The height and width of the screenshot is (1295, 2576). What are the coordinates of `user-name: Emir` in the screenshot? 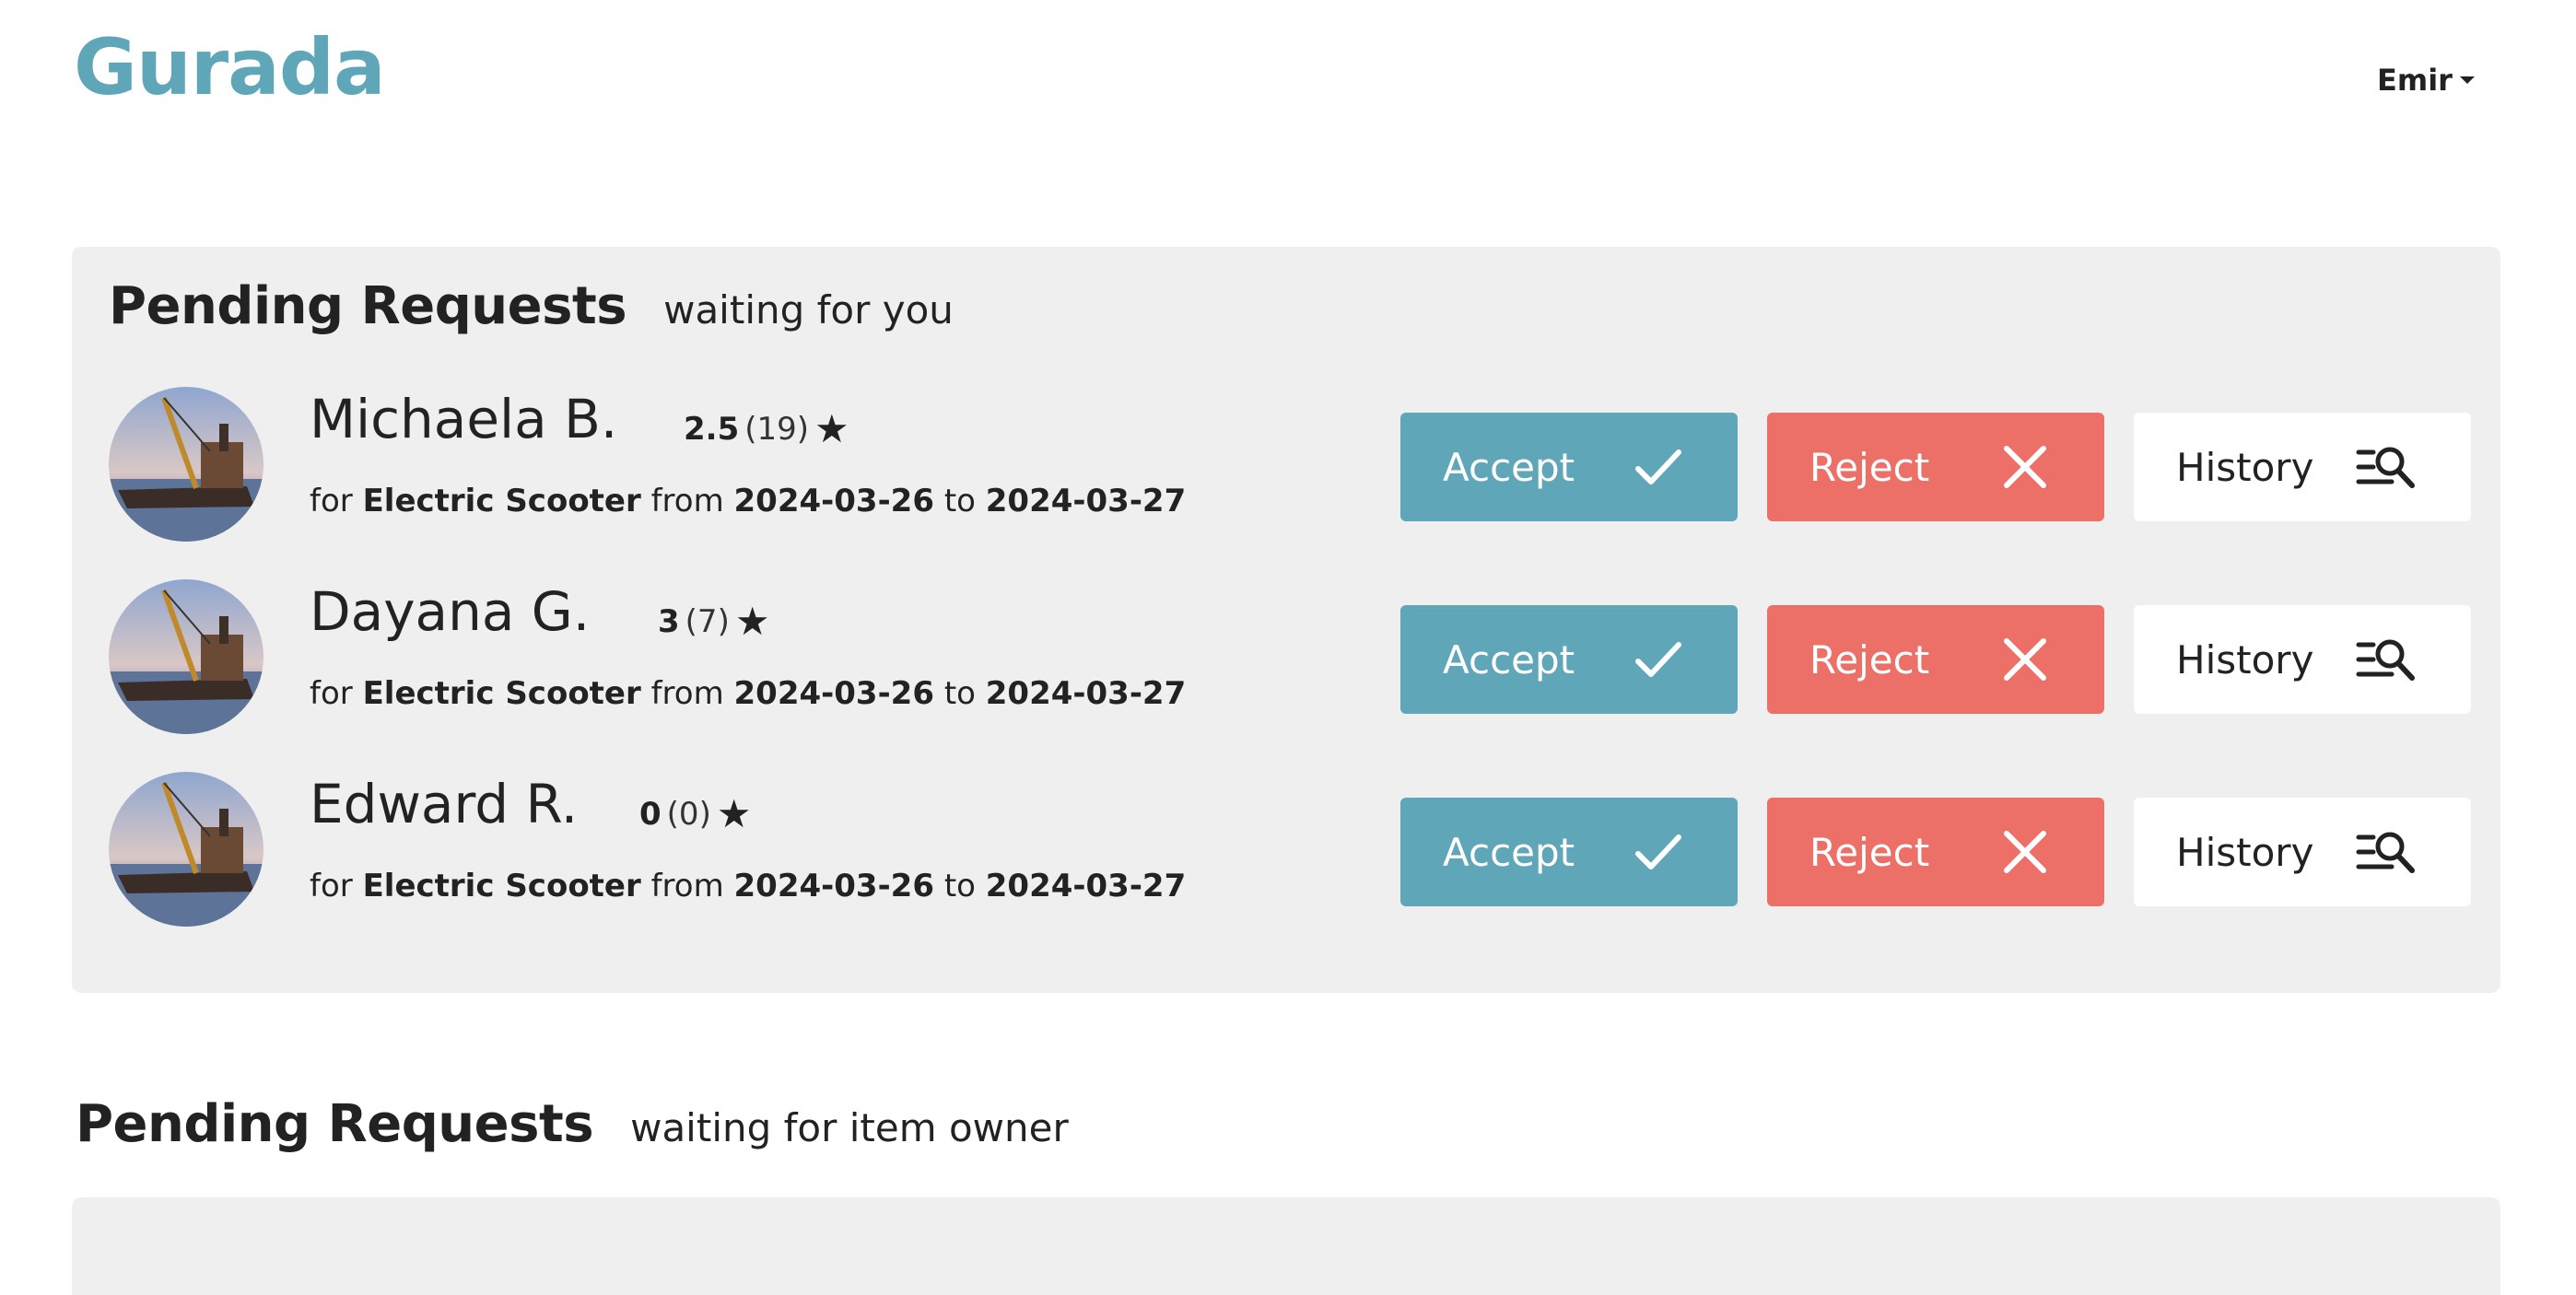 It's located at (2415, 80).